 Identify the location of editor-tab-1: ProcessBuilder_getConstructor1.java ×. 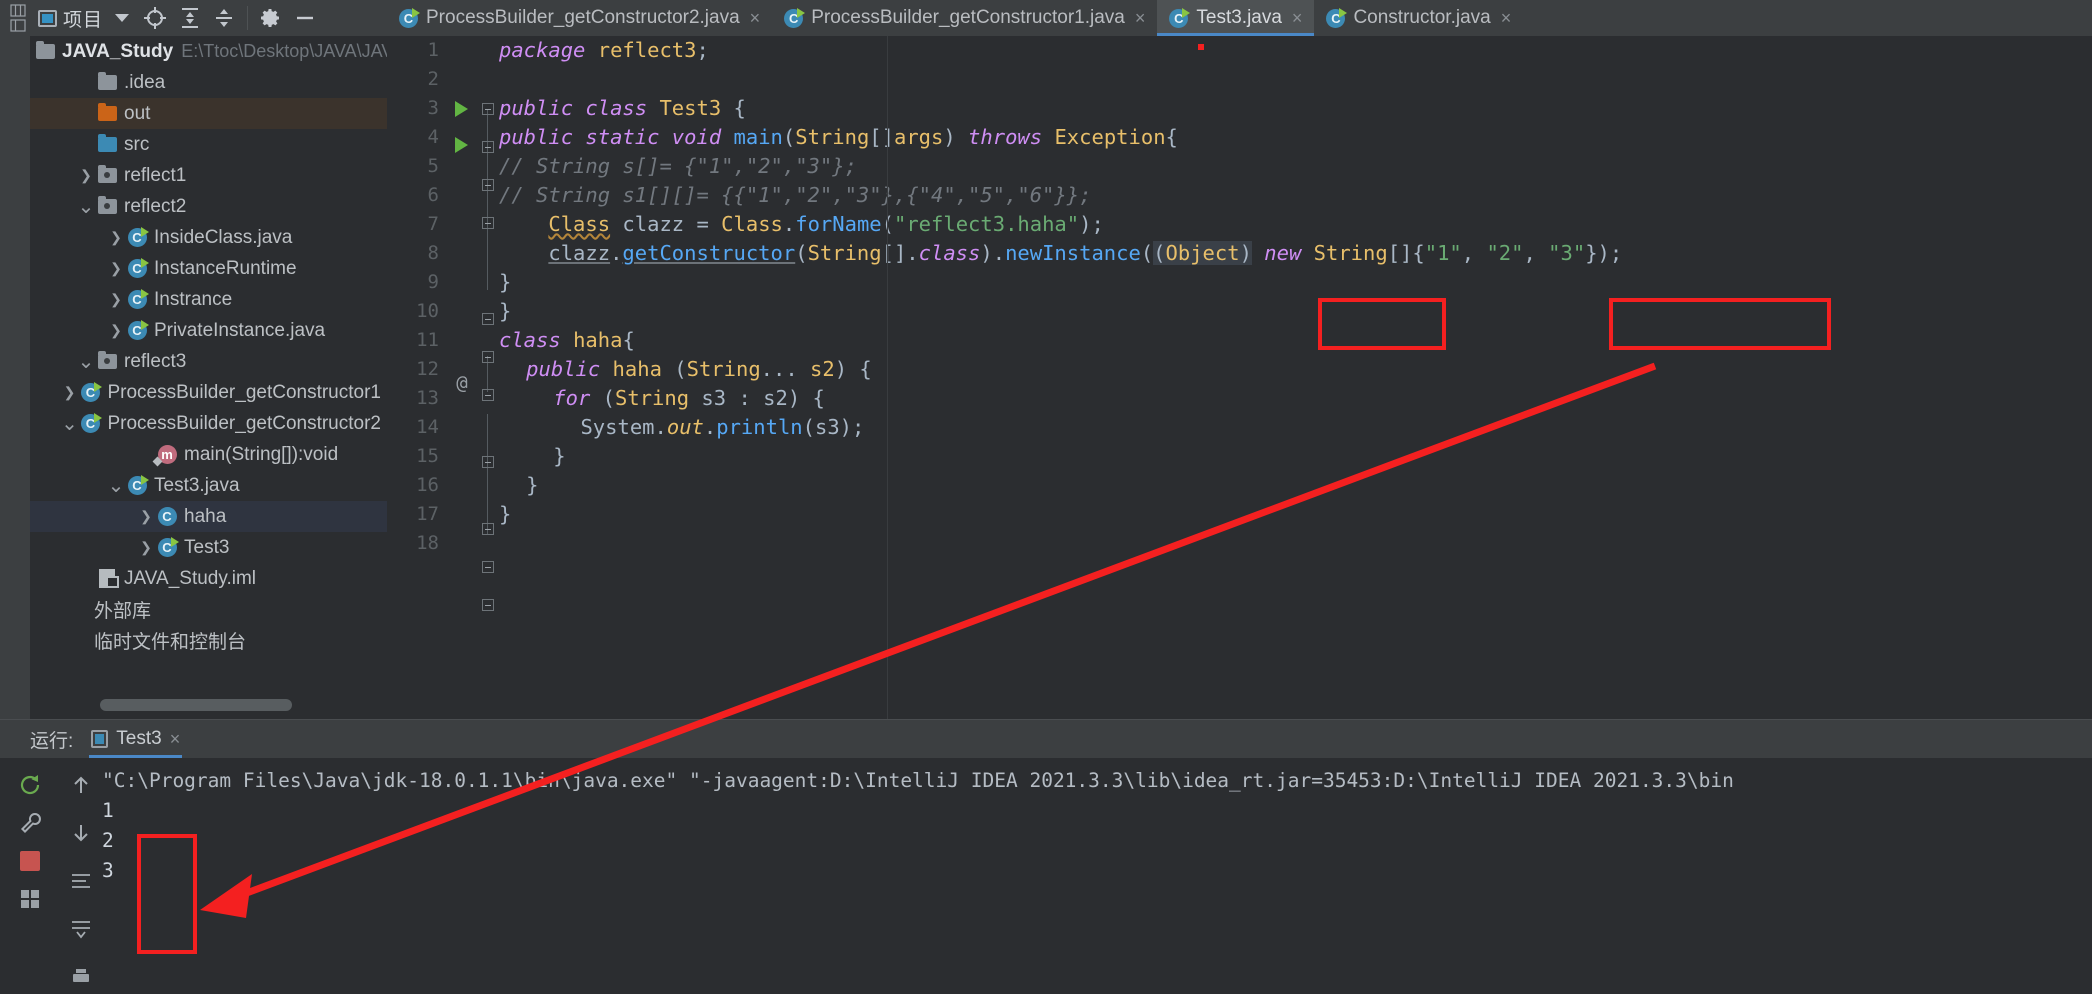
(964, 18).